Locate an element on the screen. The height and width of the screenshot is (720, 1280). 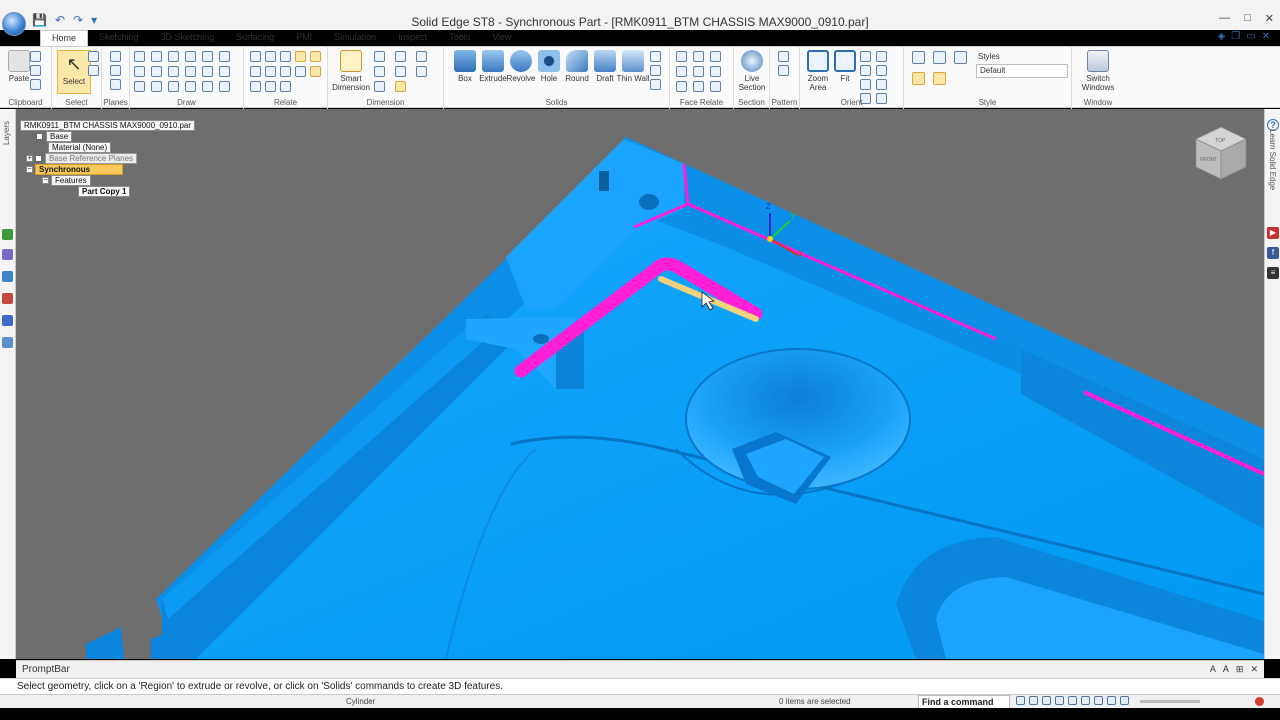
chamfer-icon is located at coordinates (173, 86).